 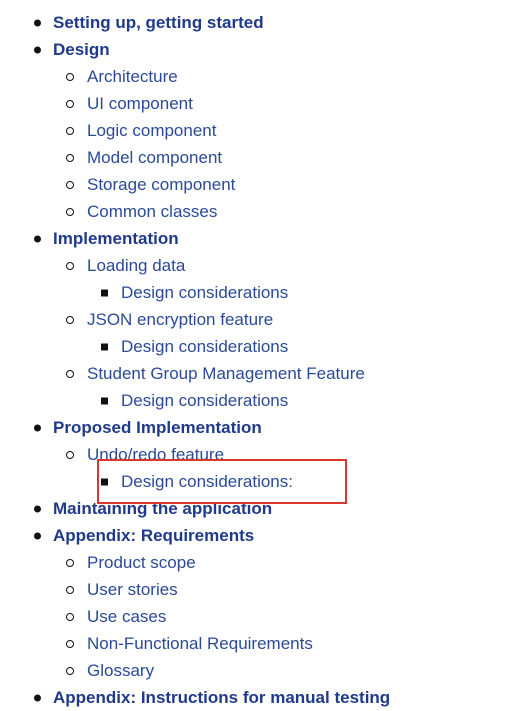 What do you see at coordinates (207, 481) in the screenshot?
I see `toc-link: Design considerations:` at bounding box center [207, 481].